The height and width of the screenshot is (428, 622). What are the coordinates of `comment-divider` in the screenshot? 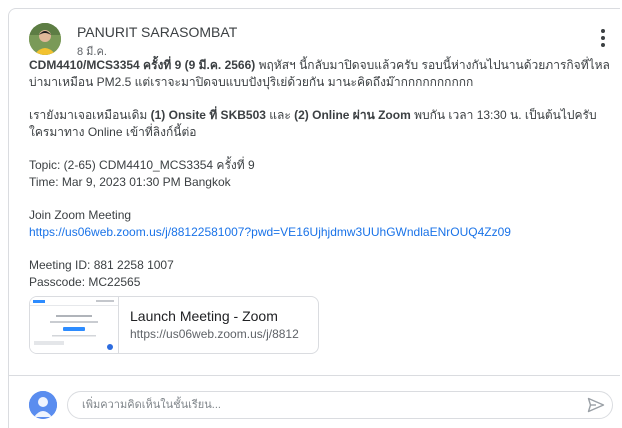 It's located at (314, 375).